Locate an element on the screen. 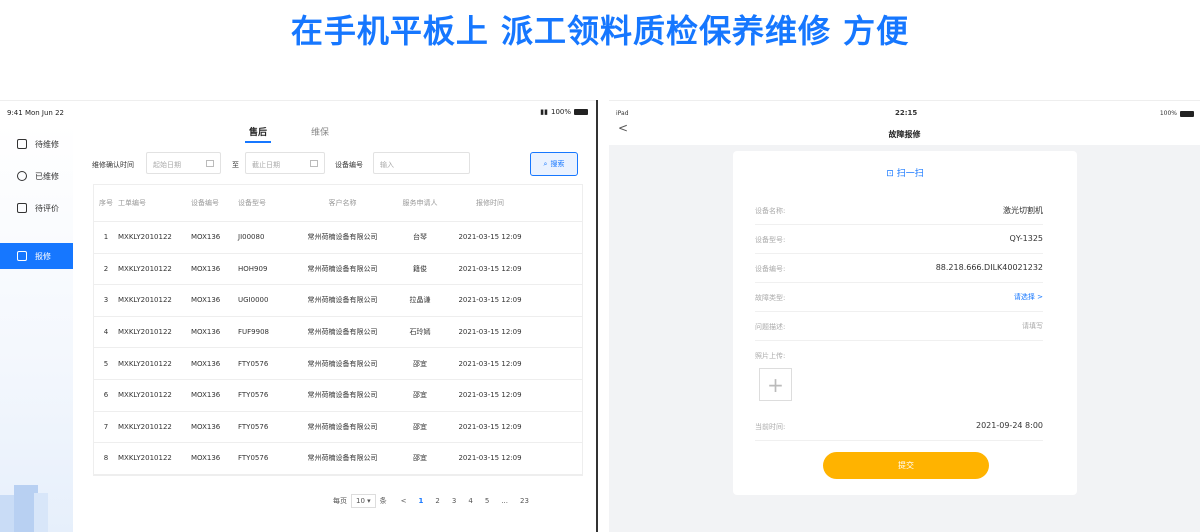 The height and width of the screenshot is (532, 1200). form-field: 设备型号: QY-1325 is located at coordinates (899, 239).